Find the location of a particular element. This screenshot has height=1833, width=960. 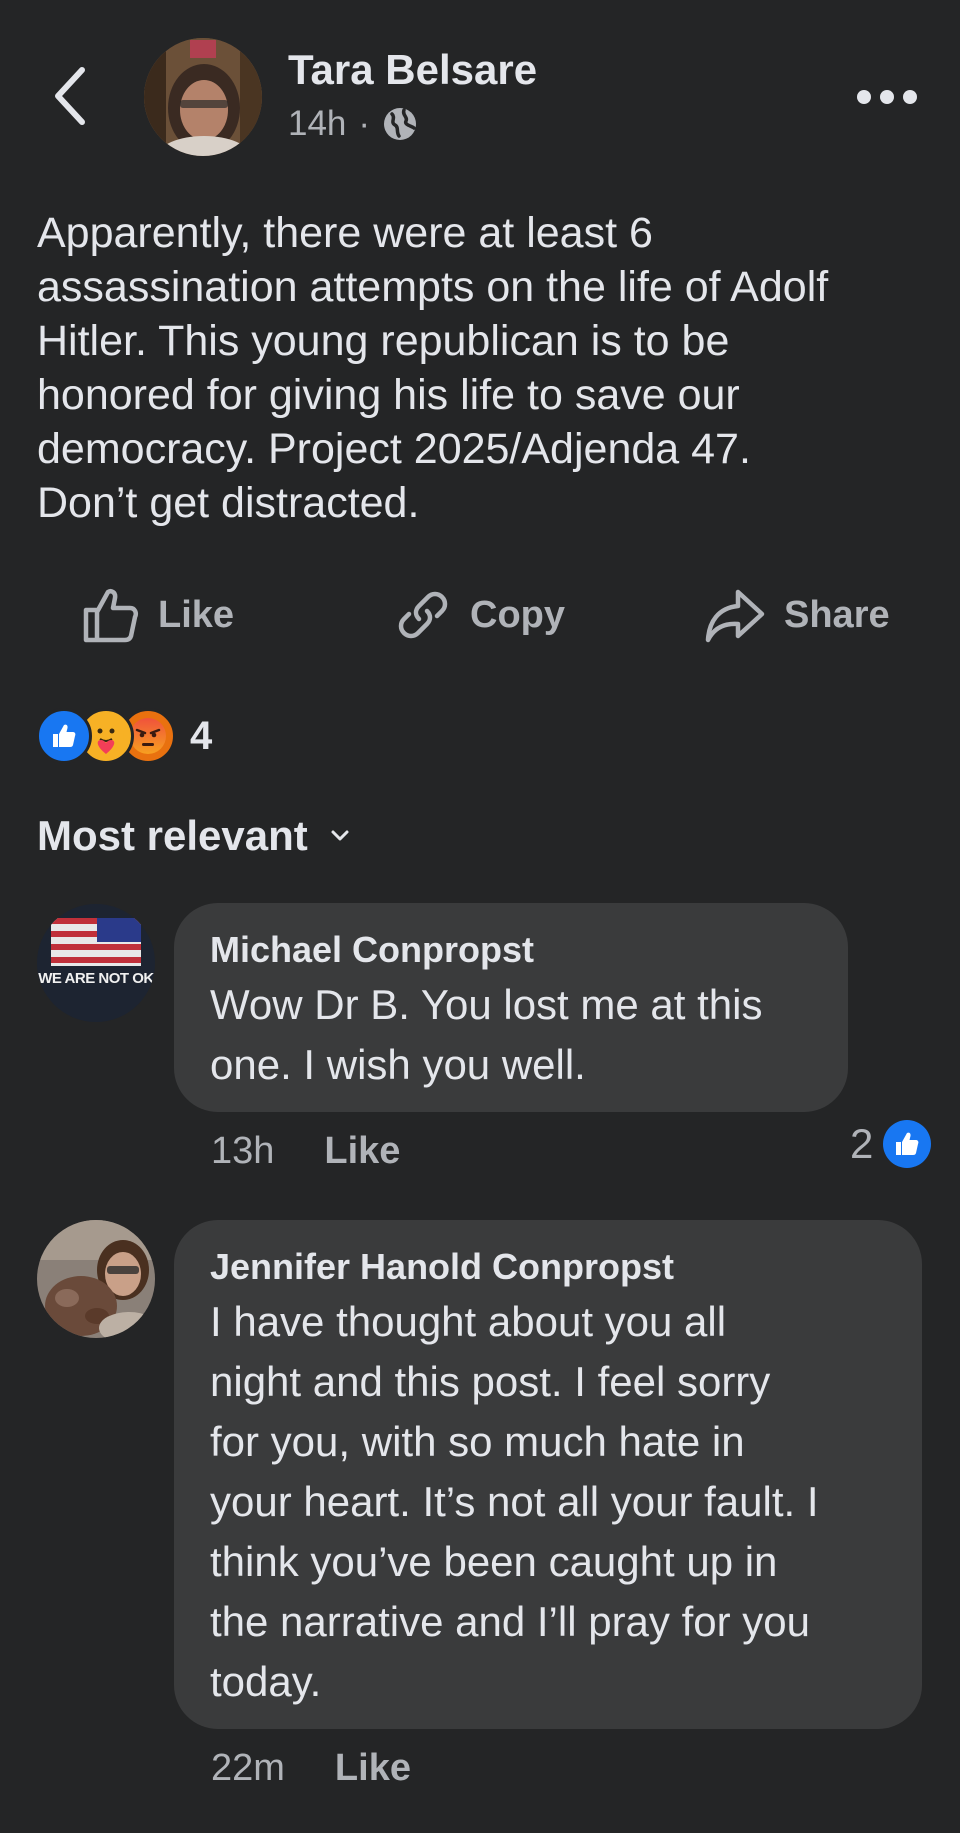

author-photo is located at coordinates (203, 97).